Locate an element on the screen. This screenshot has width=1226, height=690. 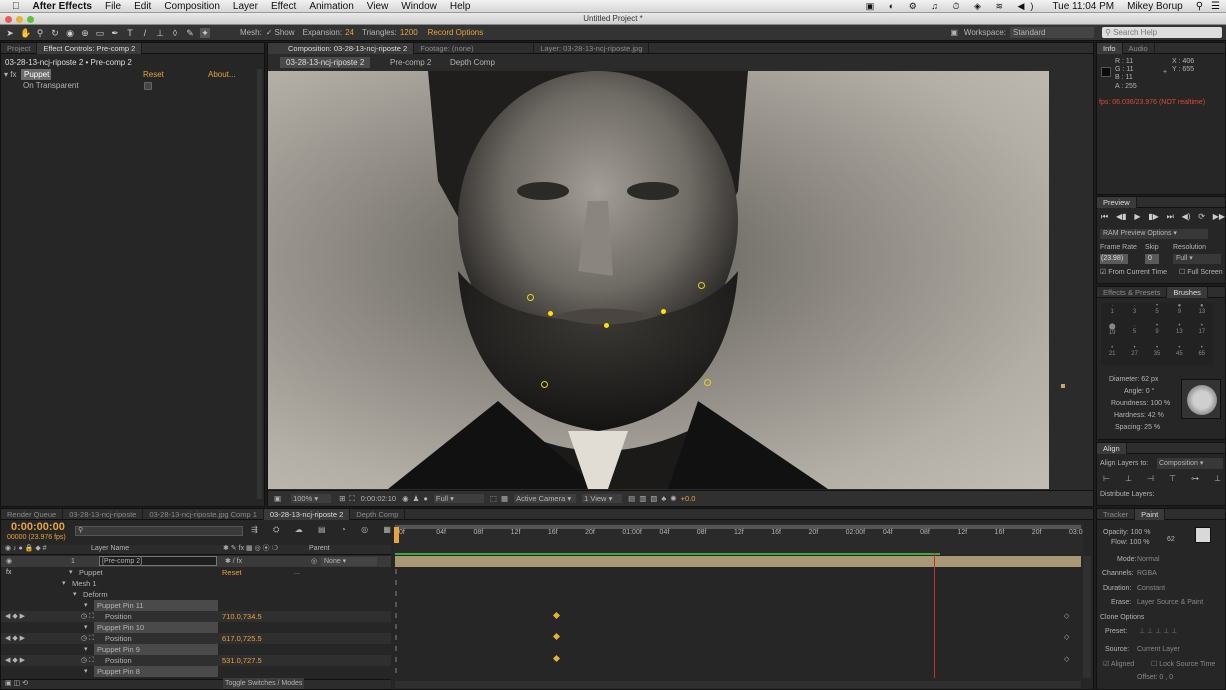
menu-animation: Animation is located at coordinates (331, 6).